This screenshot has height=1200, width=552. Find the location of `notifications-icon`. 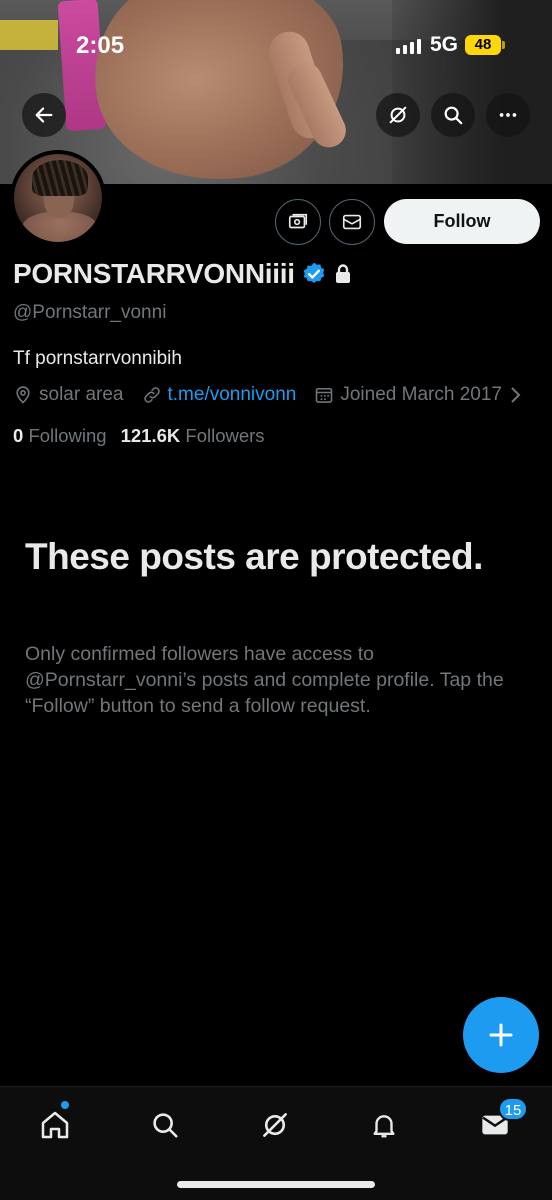

notifications-icon is located at coordinates (384, 1126).